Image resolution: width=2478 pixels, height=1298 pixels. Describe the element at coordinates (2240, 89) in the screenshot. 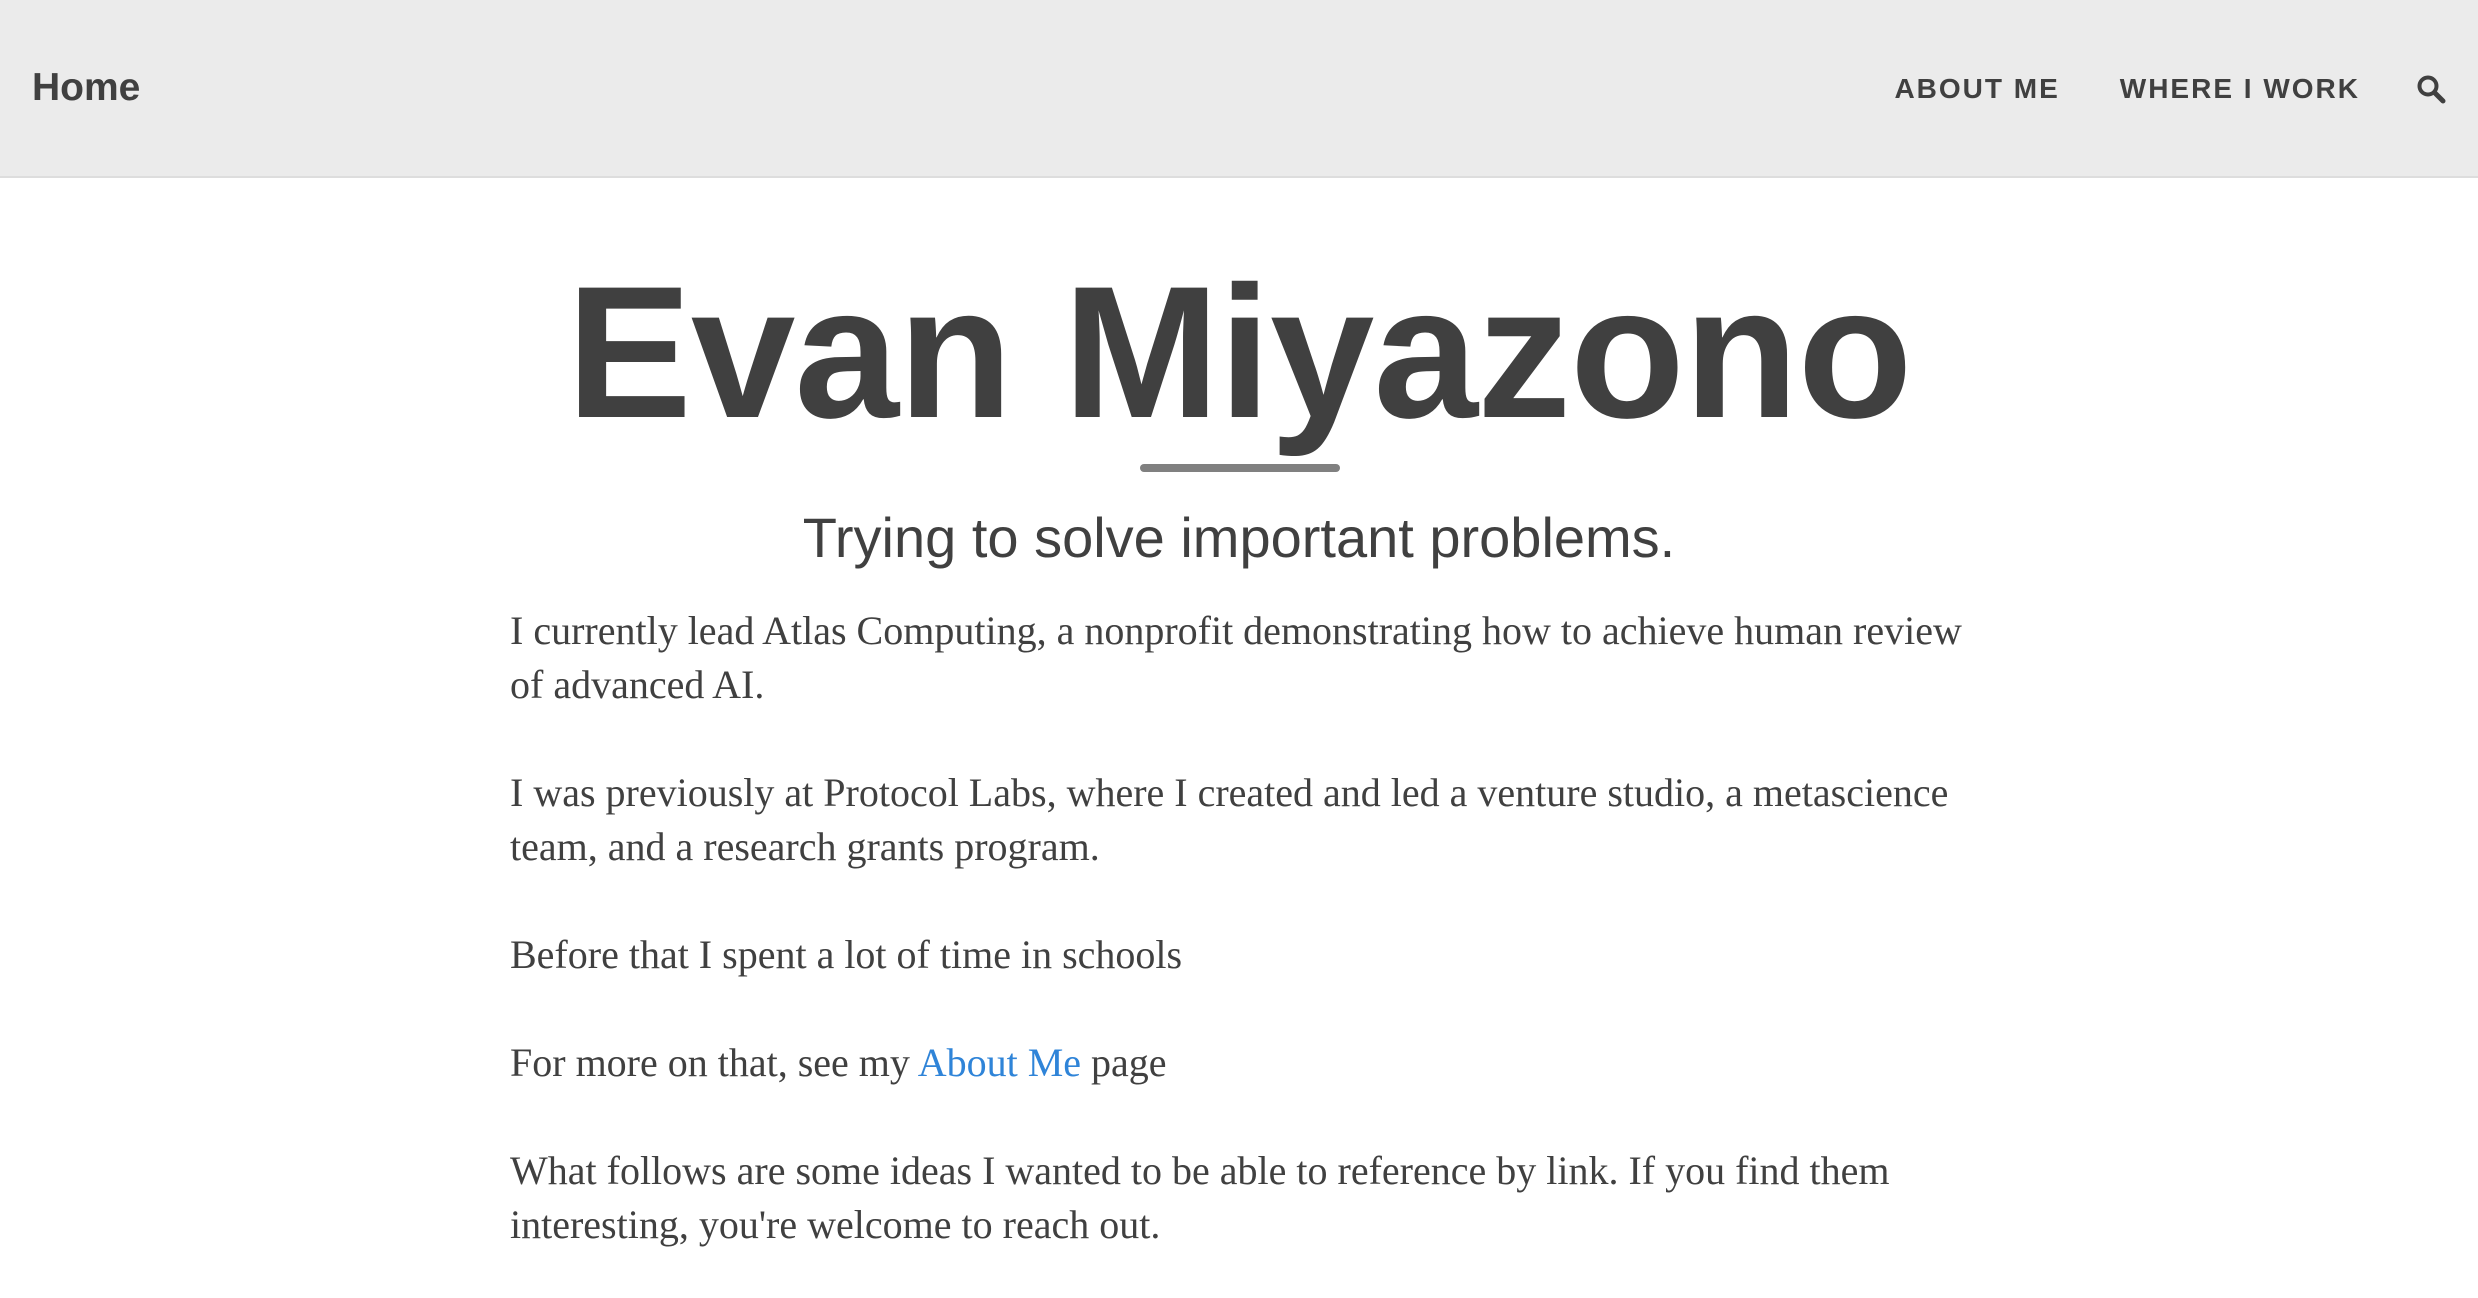

I see `nav-link-where-i-work: WHERE I WORK` at that location.